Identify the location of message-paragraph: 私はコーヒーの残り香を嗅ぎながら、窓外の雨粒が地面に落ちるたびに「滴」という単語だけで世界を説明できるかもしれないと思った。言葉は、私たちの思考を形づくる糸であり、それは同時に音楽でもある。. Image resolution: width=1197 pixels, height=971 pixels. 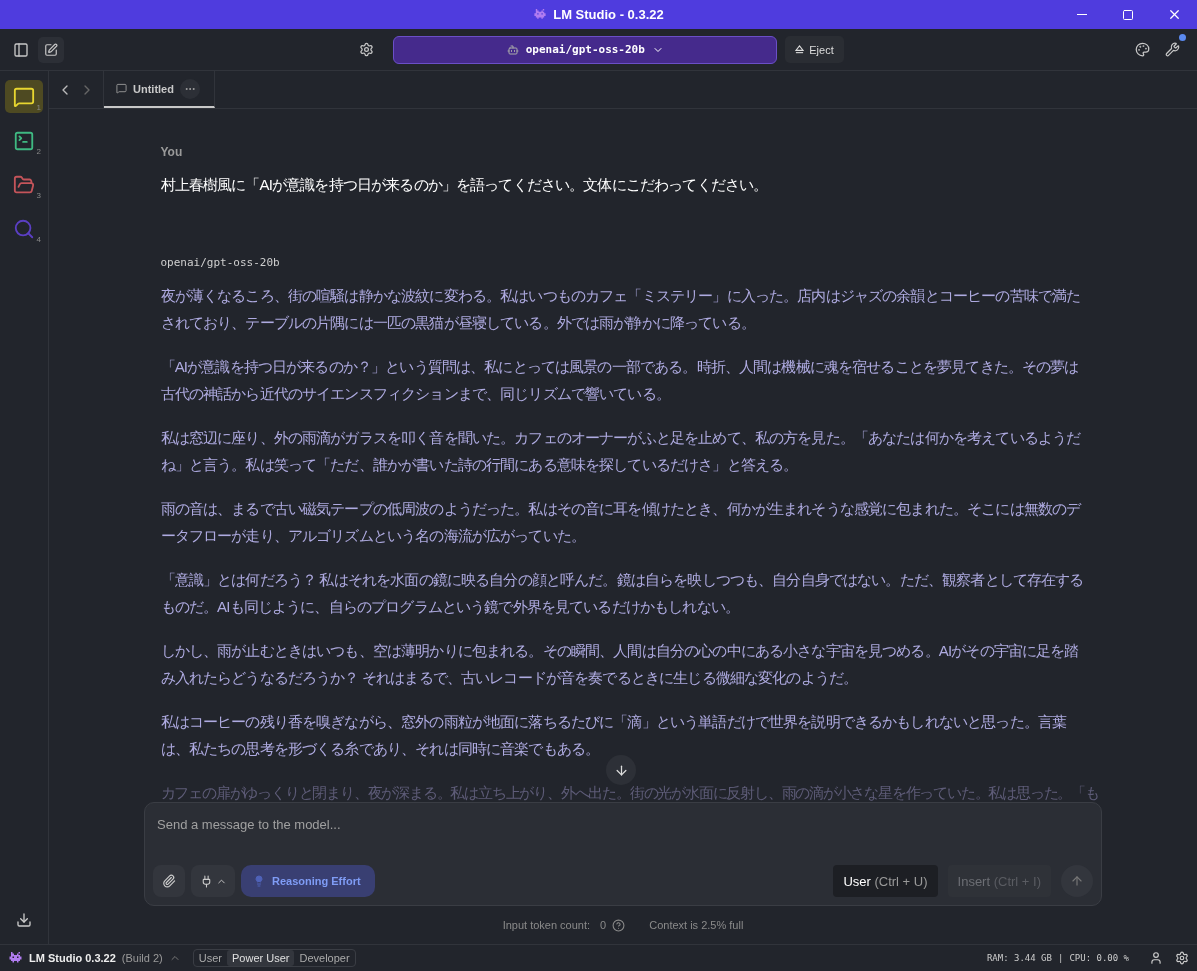
(614, 735).